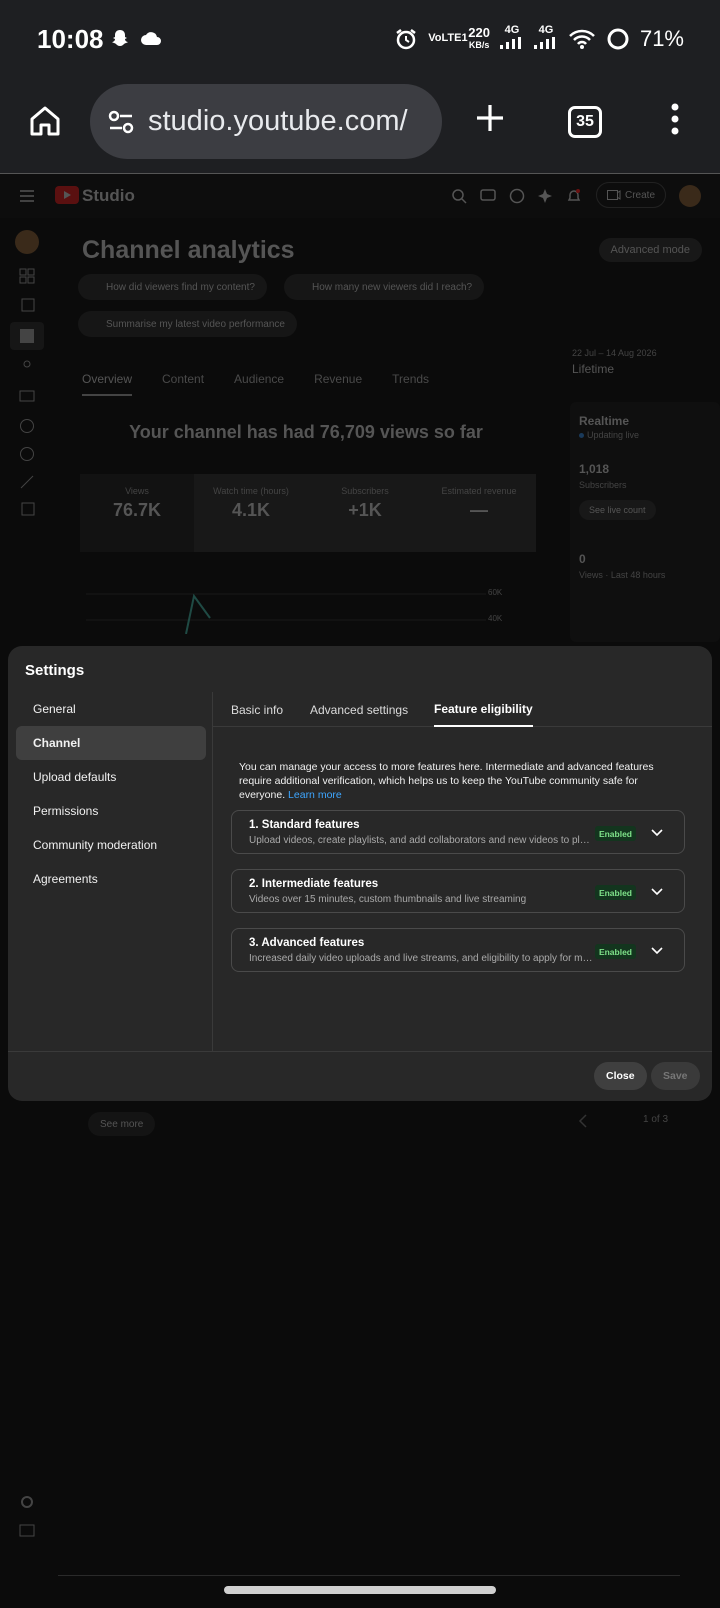 Image resolution: width=720 pixels, height=1608 pixels. I want to click on divider, so click(369, 1575).